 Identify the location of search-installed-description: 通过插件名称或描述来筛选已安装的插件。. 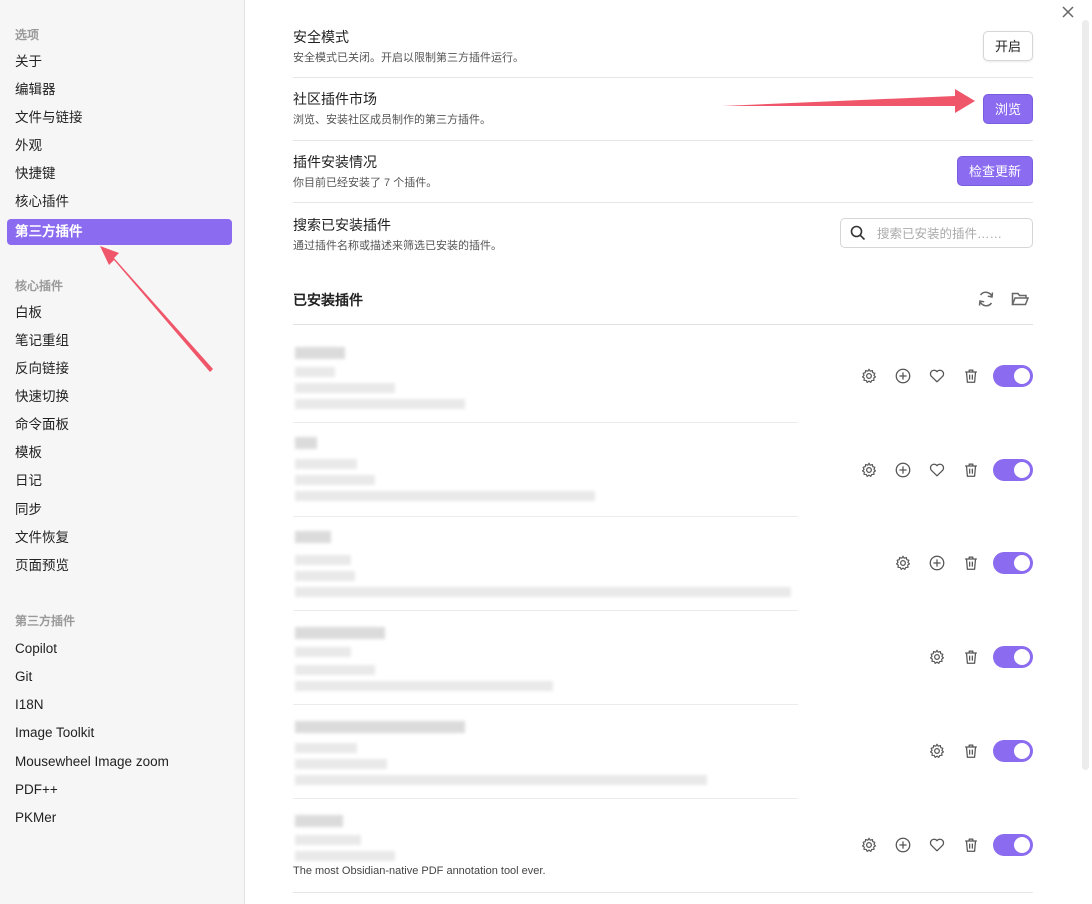
(397, 246).